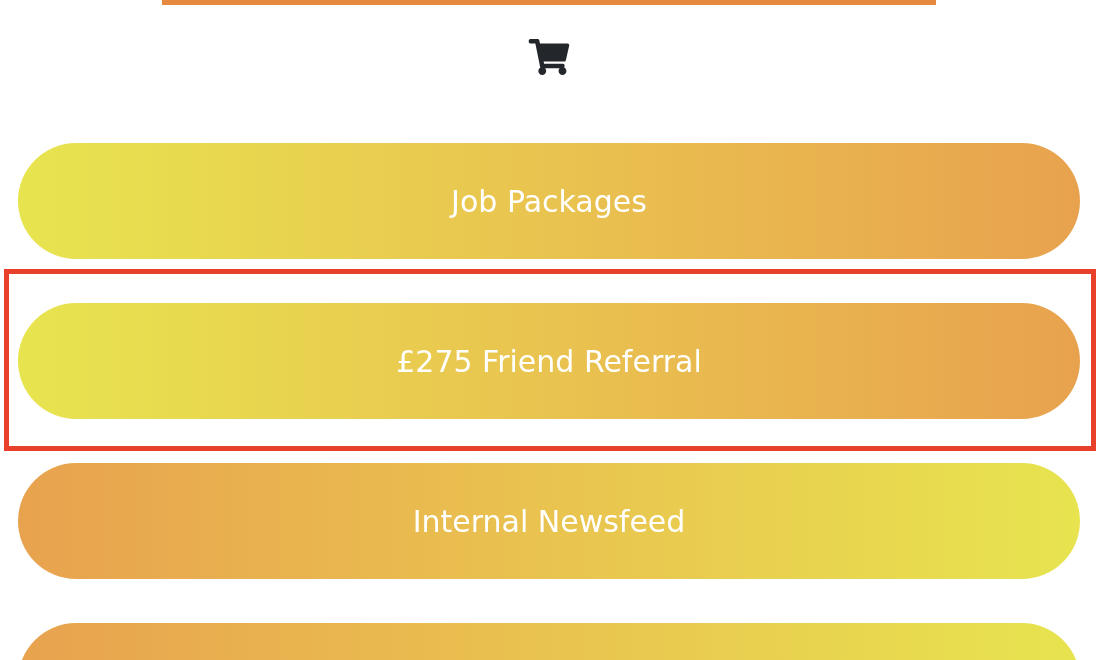  Describe the element at coordinates (549, 57) in the screenshot. I see `cart-icon` at that location.